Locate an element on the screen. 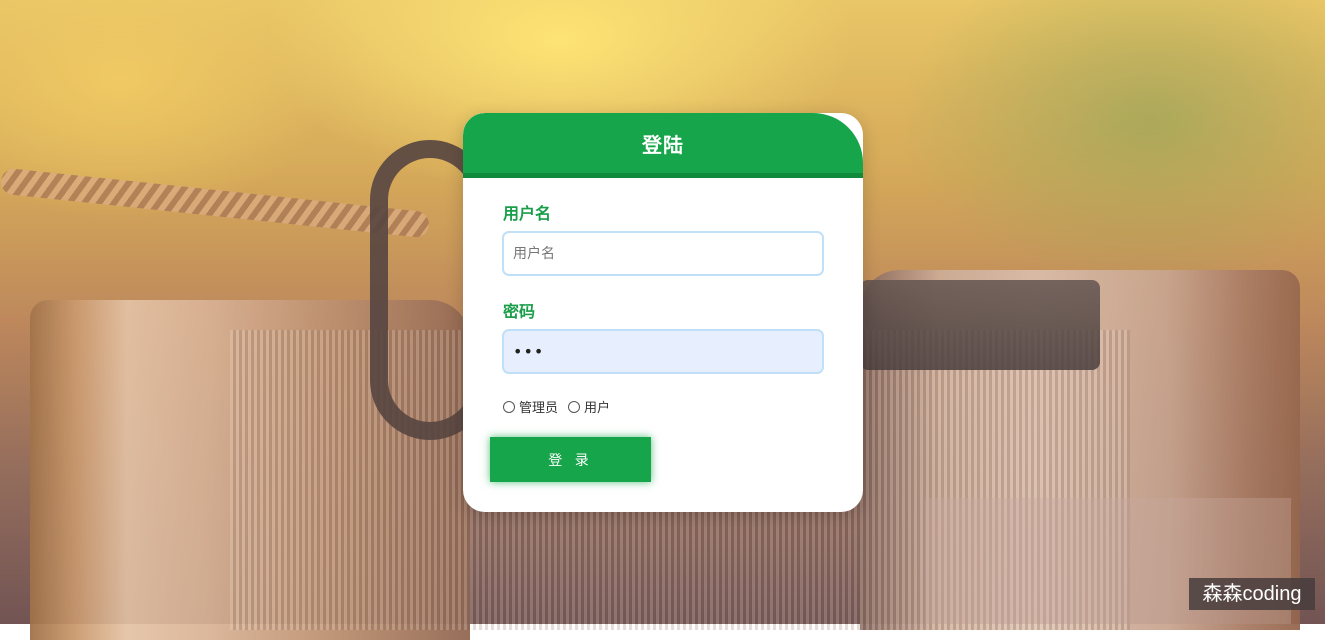 This screenshot has height=640, width=1325. role-option-user: 用户 is located at coordinates (589, 406).